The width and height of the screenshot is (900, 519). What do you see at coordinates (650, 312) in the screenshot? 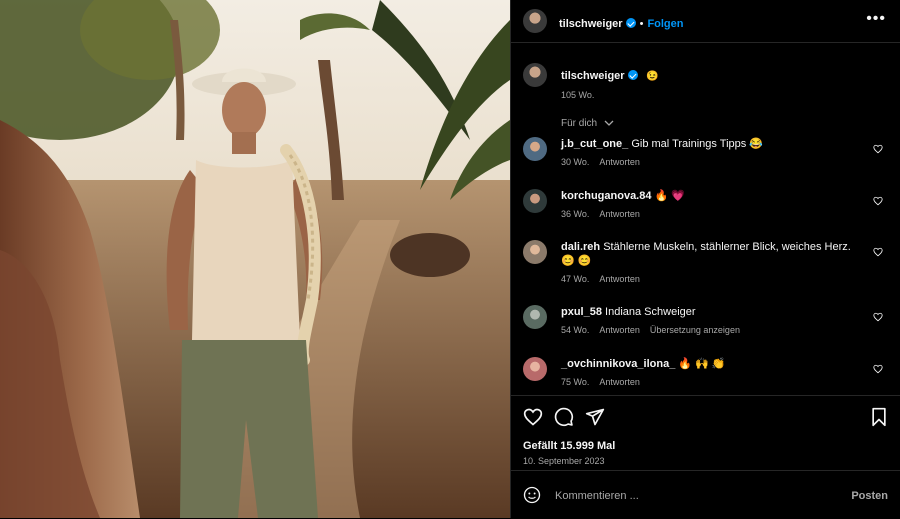
I see `comment-text: Indiana Schweiger` at bounding box center [650, 312].